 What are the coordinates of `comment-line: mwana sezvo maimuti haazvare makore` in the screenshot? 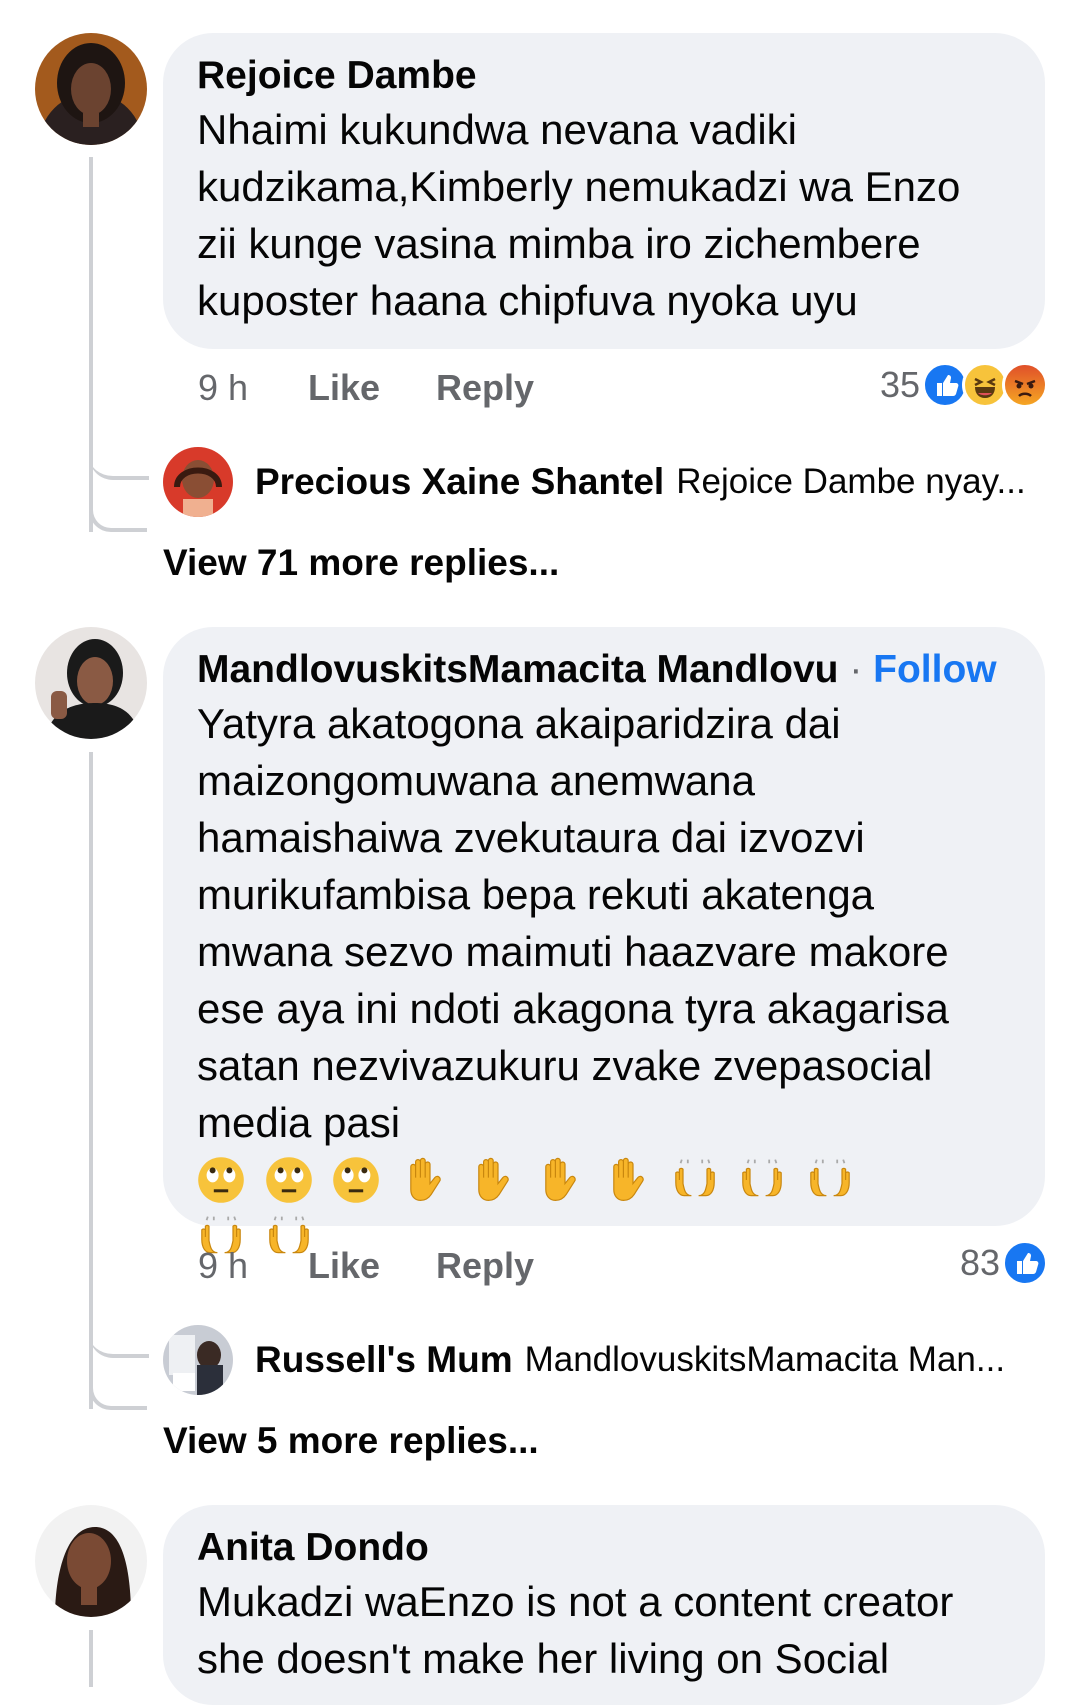 It's located at (573, 951).